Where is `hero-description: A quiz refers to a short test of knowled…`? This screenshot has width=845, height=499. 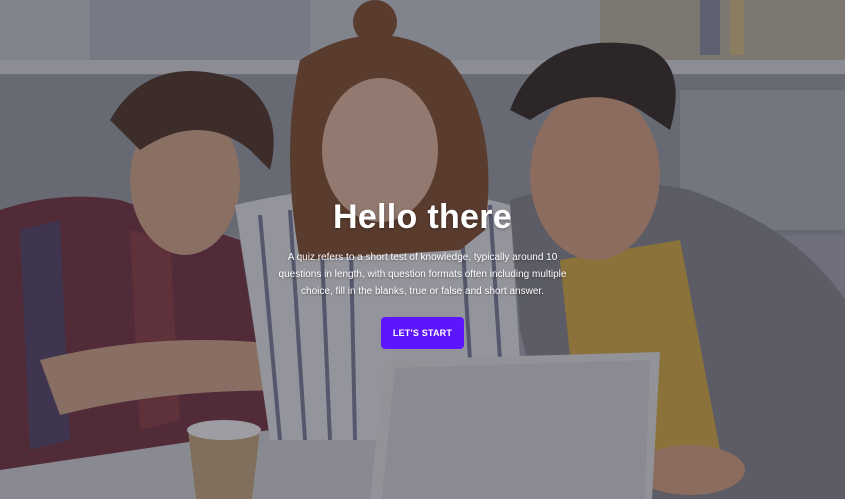
hero-description: A quiz refers to a short test of knowled… is located at coordinates (422, 274).